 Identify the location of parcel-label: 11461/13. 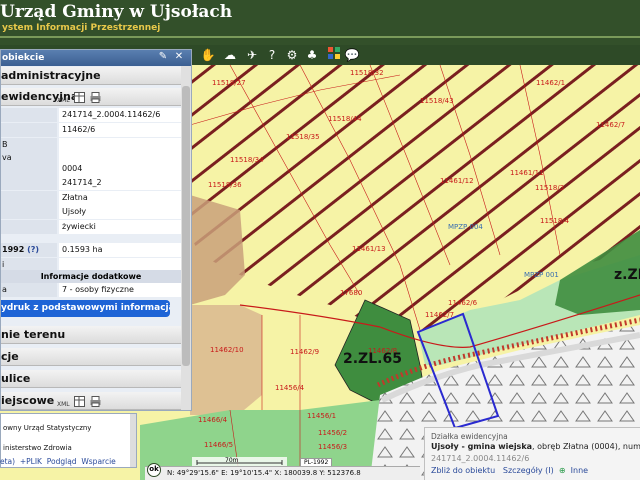
(369, 249).